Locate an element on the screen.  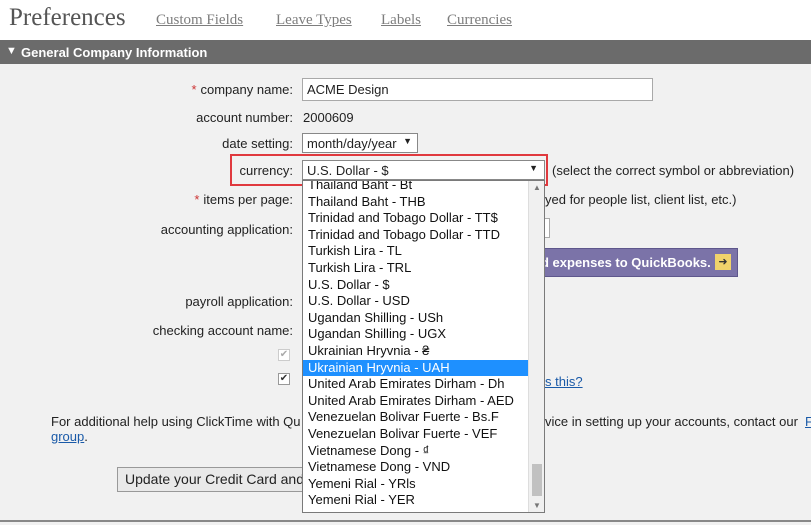
caret-down-icon: ▼ is located at coordinates (407, 141).